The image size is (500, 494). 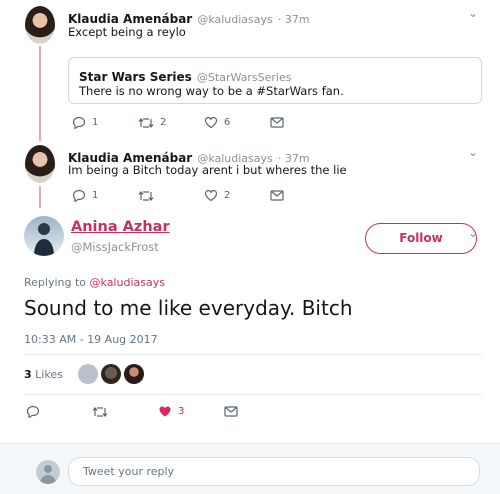 What do you see at coordinates (130, 19) in the screenshot?
I see `author-name: Klaudia Amenábar` at bounding box center [130, 19].